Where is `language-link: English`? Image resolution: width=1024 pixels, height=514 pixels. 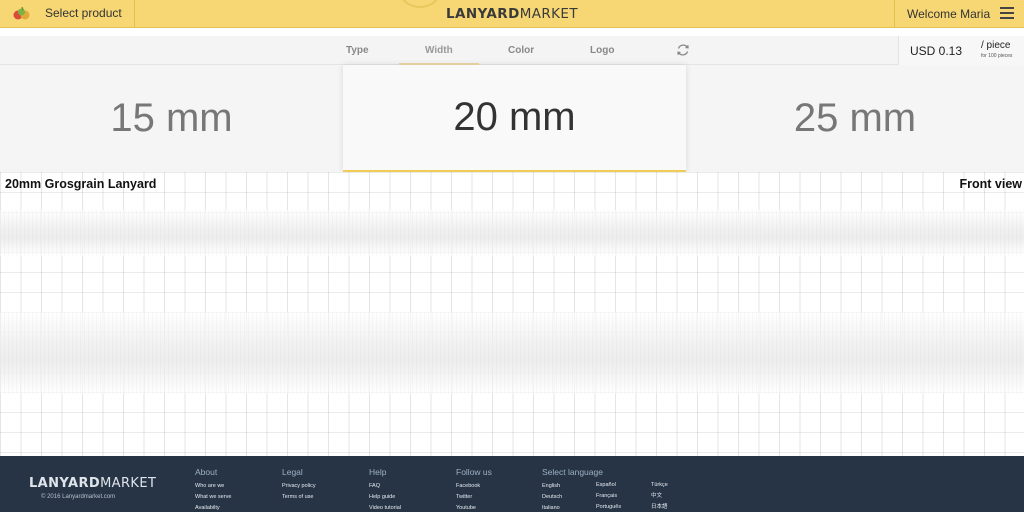
language-link: English is located at coordinates (572, 486).